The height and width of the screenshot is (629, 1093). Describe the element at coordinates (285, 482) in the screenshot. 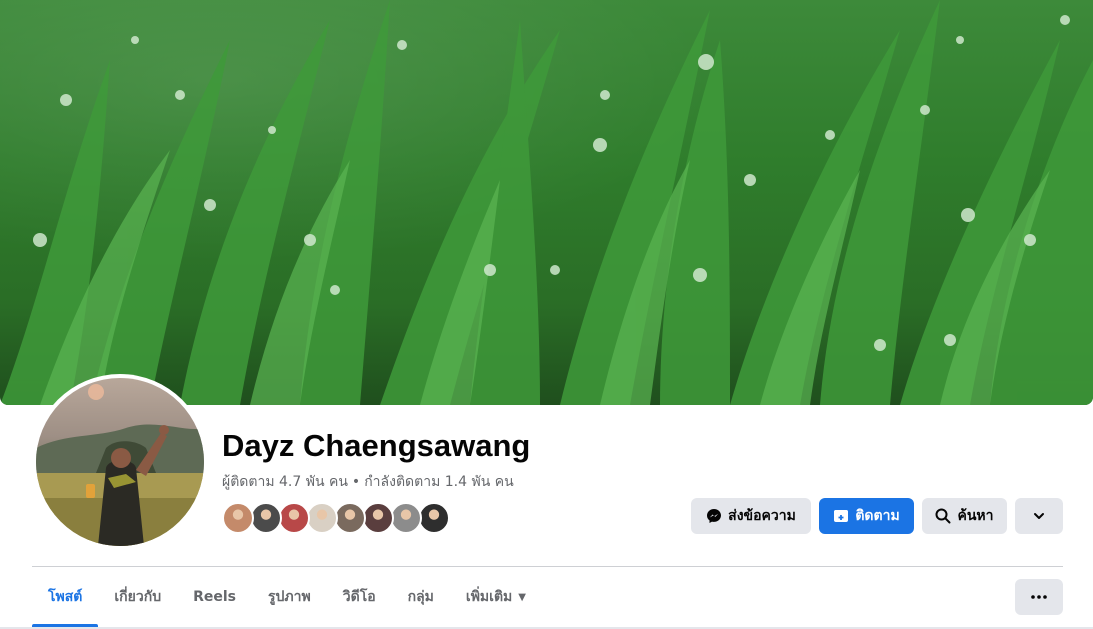

I see `followers-link: ผู้ติดตาม 4.7 พัน คน` at that location.